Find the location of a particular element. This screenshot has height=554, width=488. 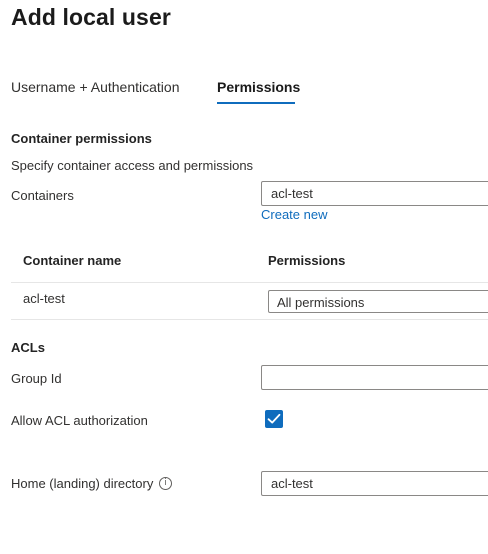

permissions-dropdown: All permissions is located at coordinates (378, 301).